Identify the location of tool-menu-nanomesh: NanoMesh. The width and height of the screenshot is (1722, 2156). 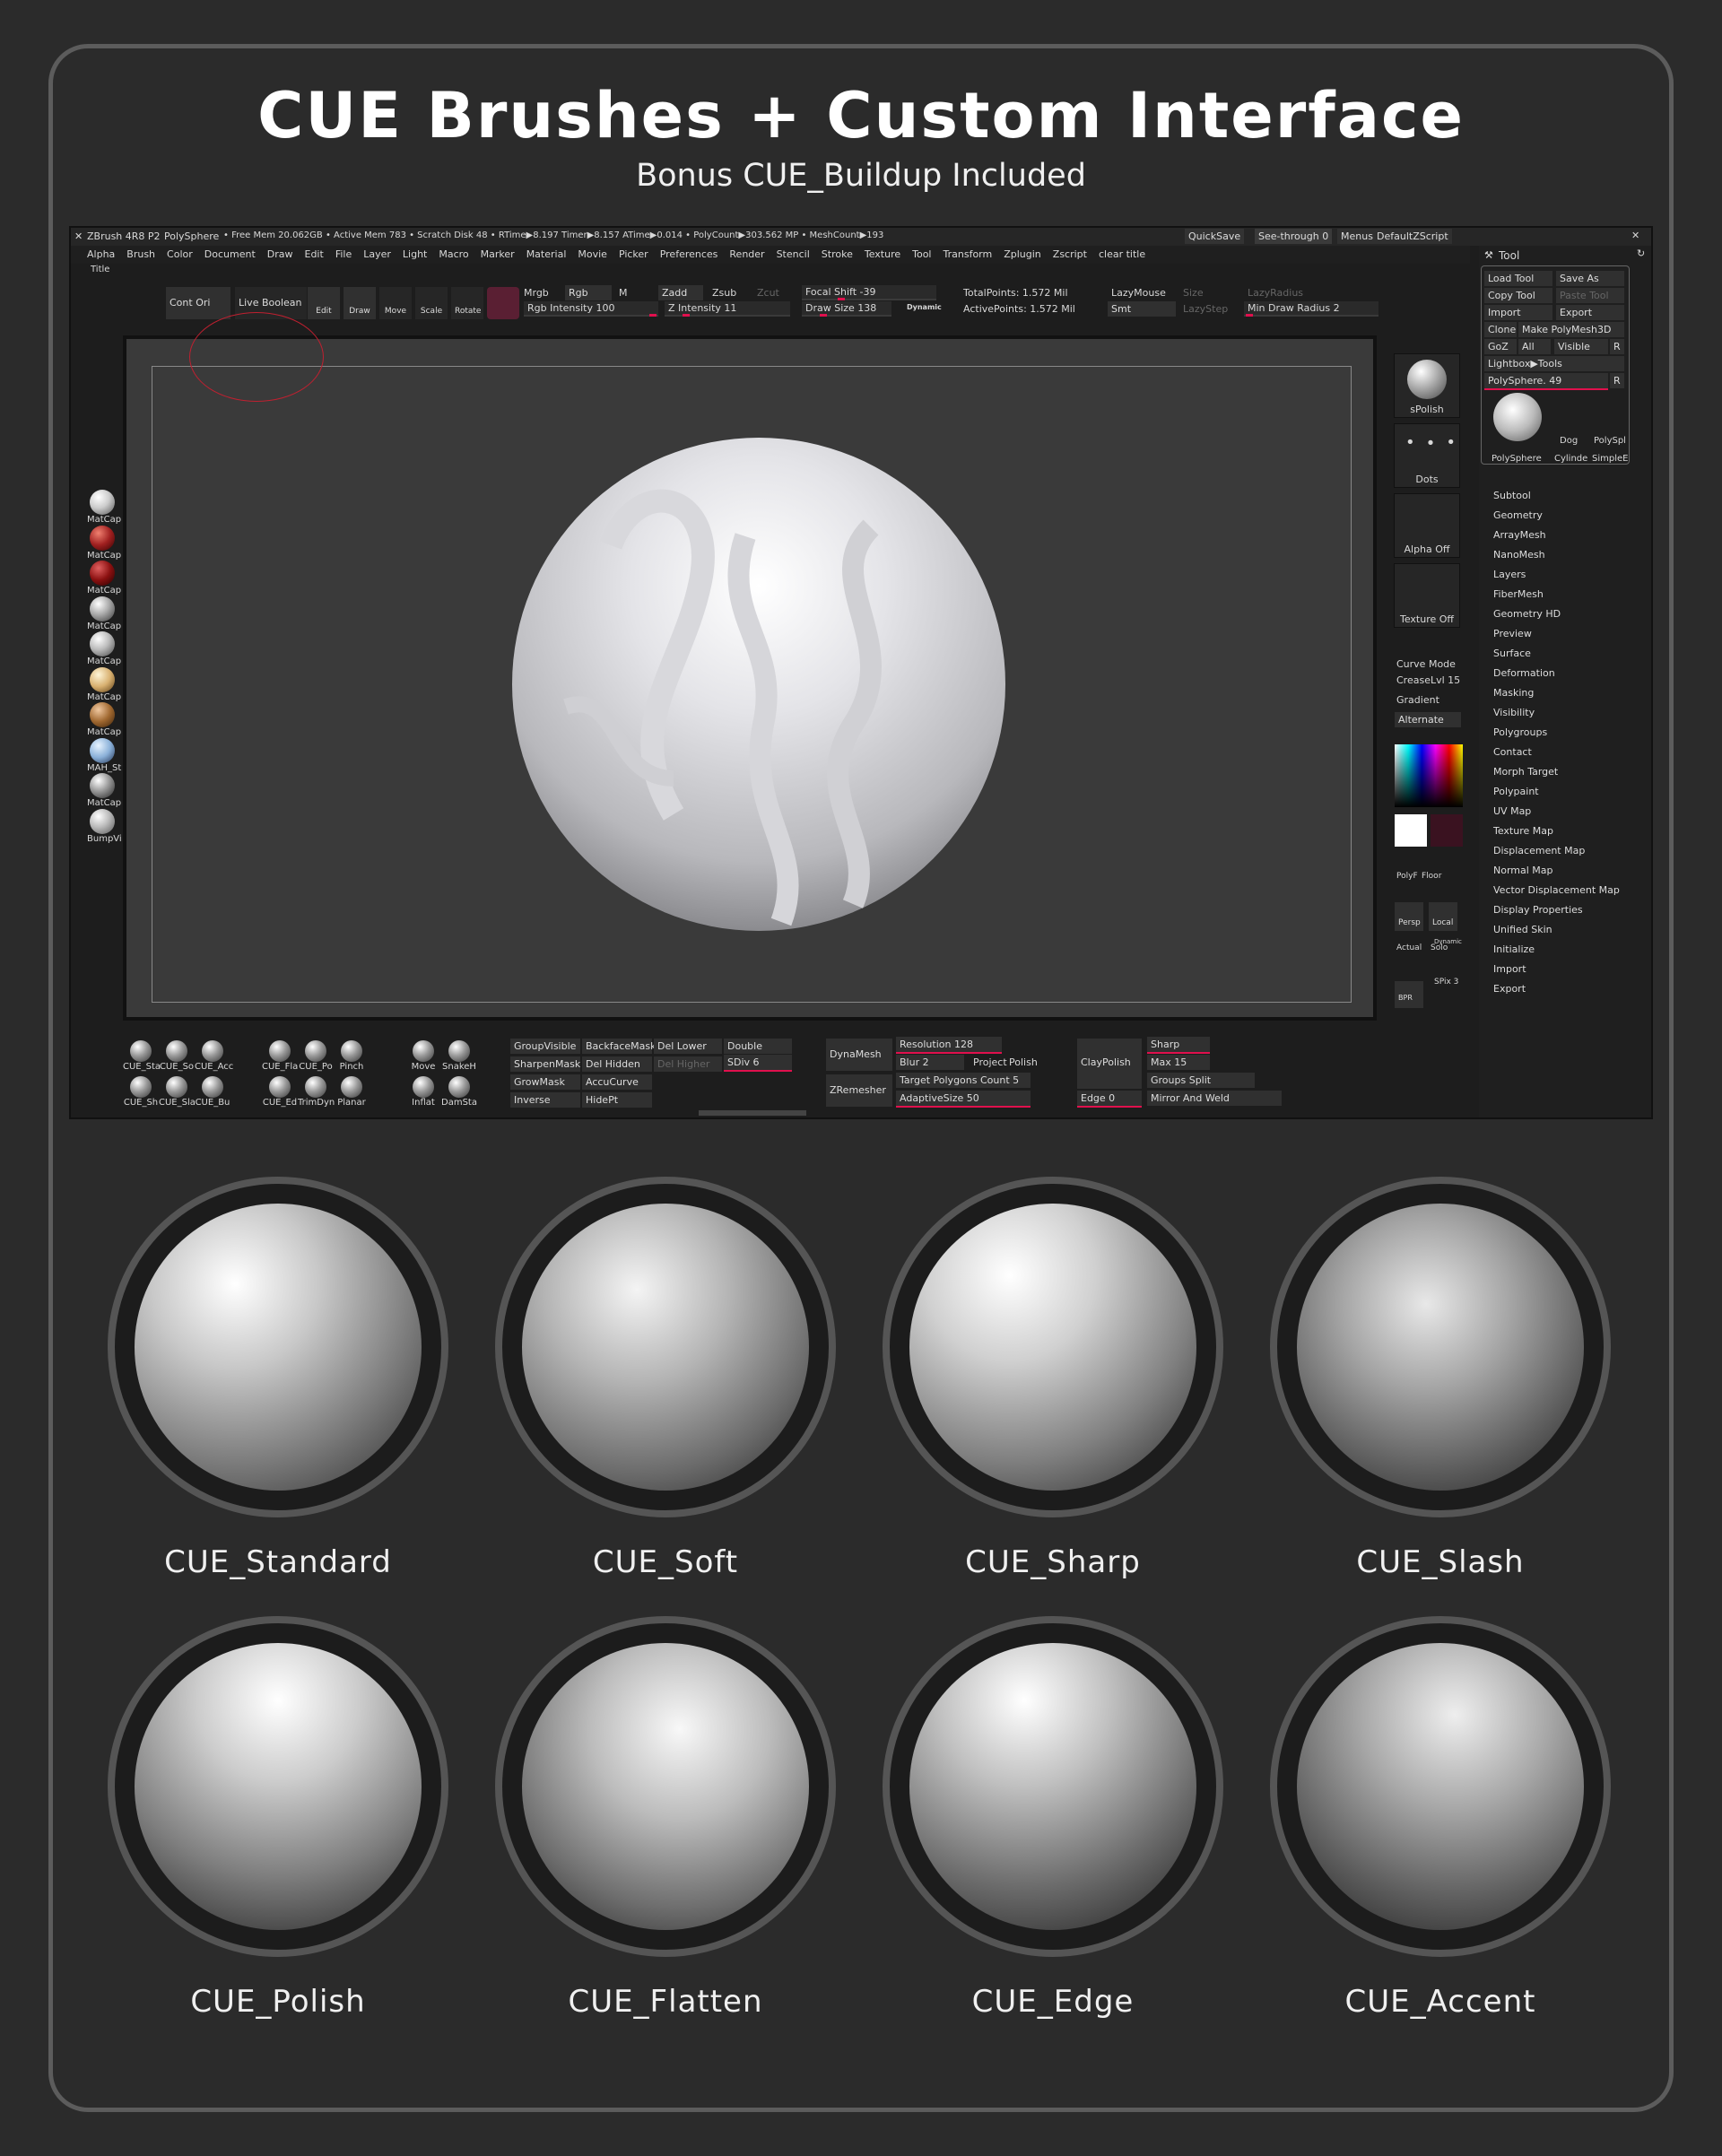
(1519, 555).